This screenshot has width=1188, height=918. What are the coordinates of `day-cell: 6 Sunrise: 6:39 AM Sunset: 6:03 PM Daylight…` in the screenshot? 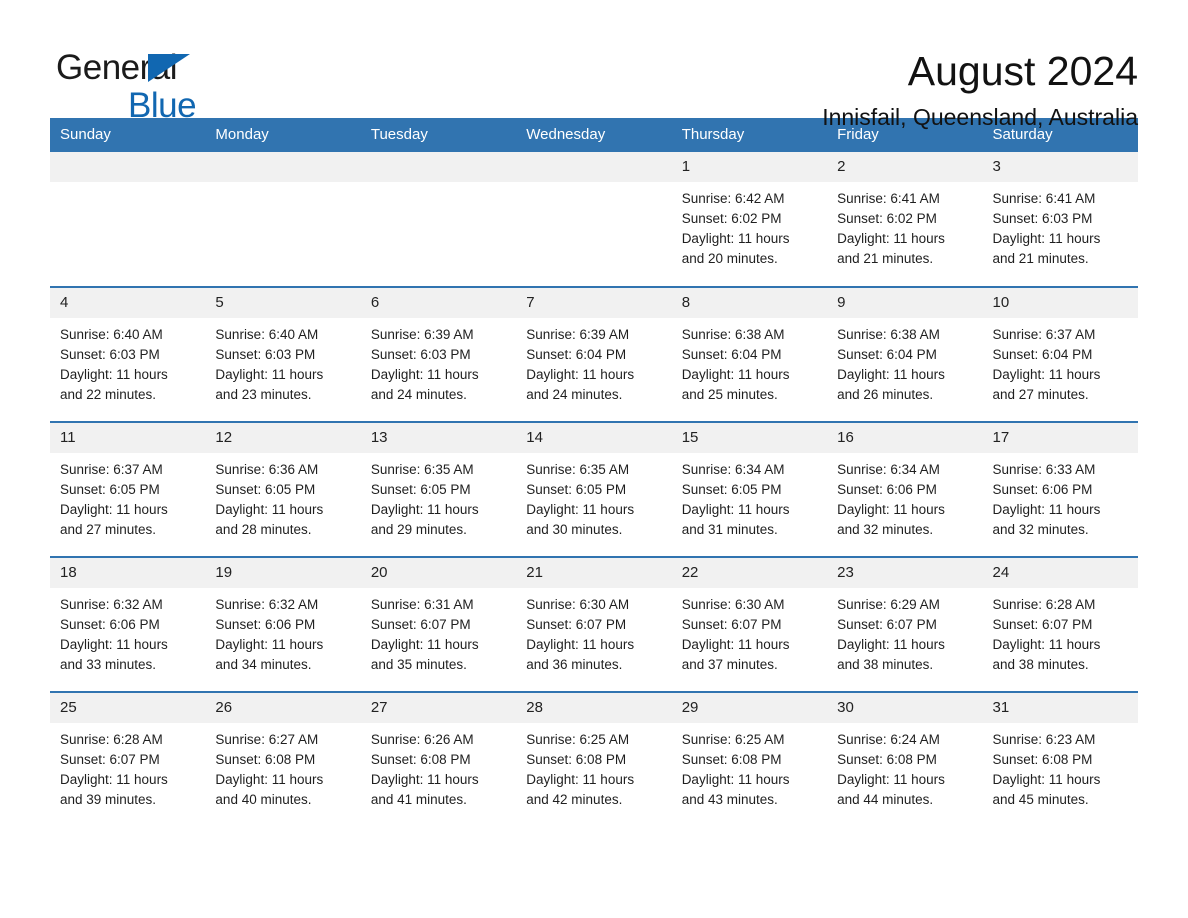 It's located at (438, 354).